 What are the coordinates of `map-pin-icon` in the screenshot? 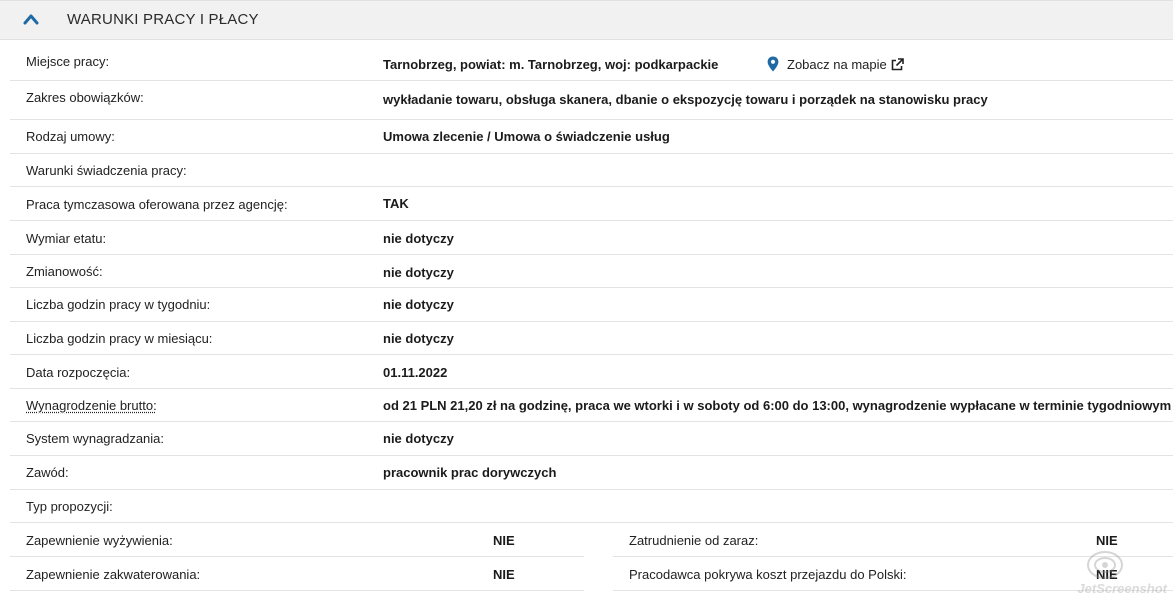 It's located at (773, 64).